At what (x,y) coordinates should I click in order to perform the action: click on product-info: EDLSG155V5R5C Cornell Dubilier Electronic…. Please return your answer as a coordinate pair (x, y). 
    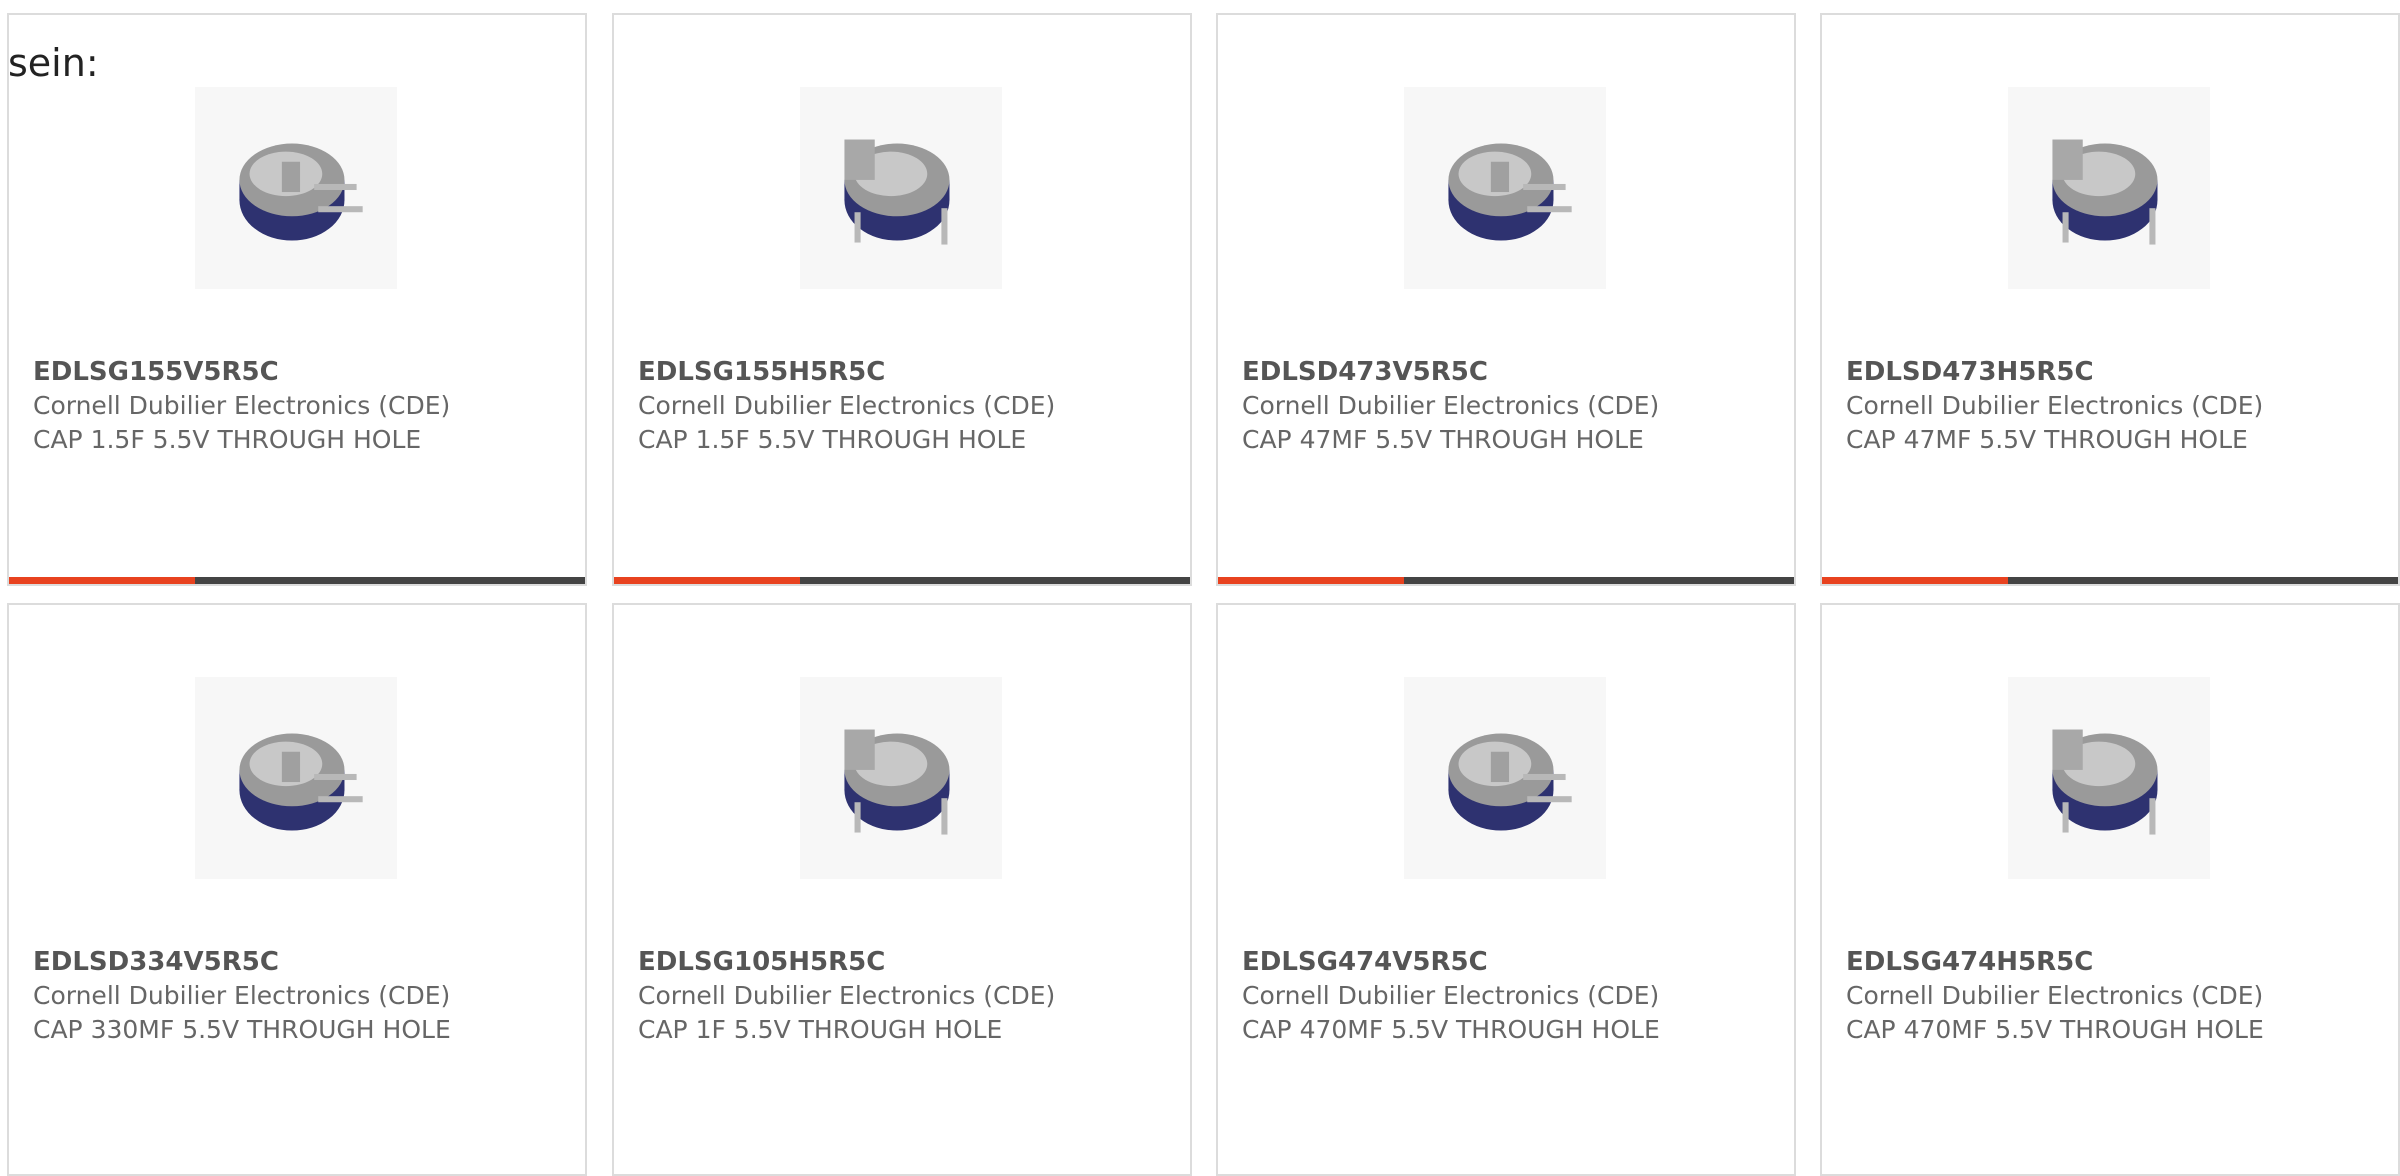
    Looking at the image, I should click on (304, 406).